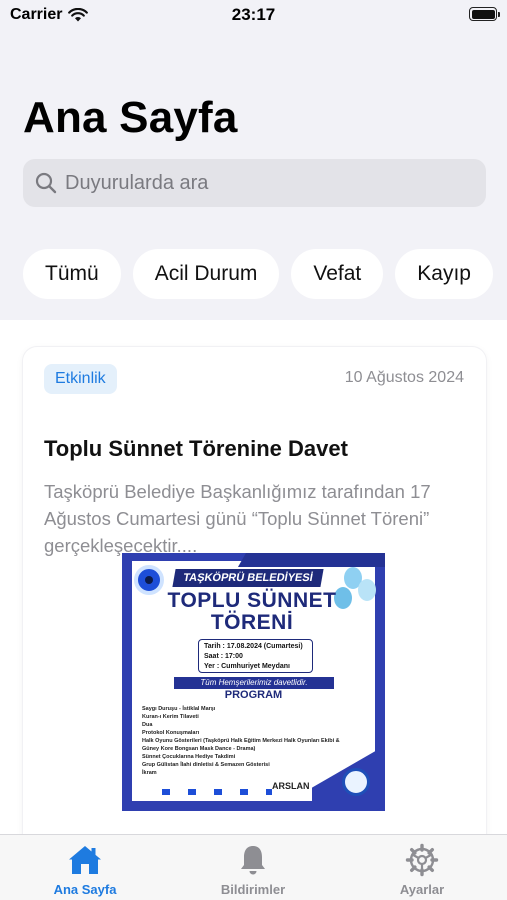 This screenshot has width=507, height=900. What do you see at coordinates (404, 377) in the screenshot?
I see `announcement-date: 10 Ağustos 2024` at bounding box center [404, 377].